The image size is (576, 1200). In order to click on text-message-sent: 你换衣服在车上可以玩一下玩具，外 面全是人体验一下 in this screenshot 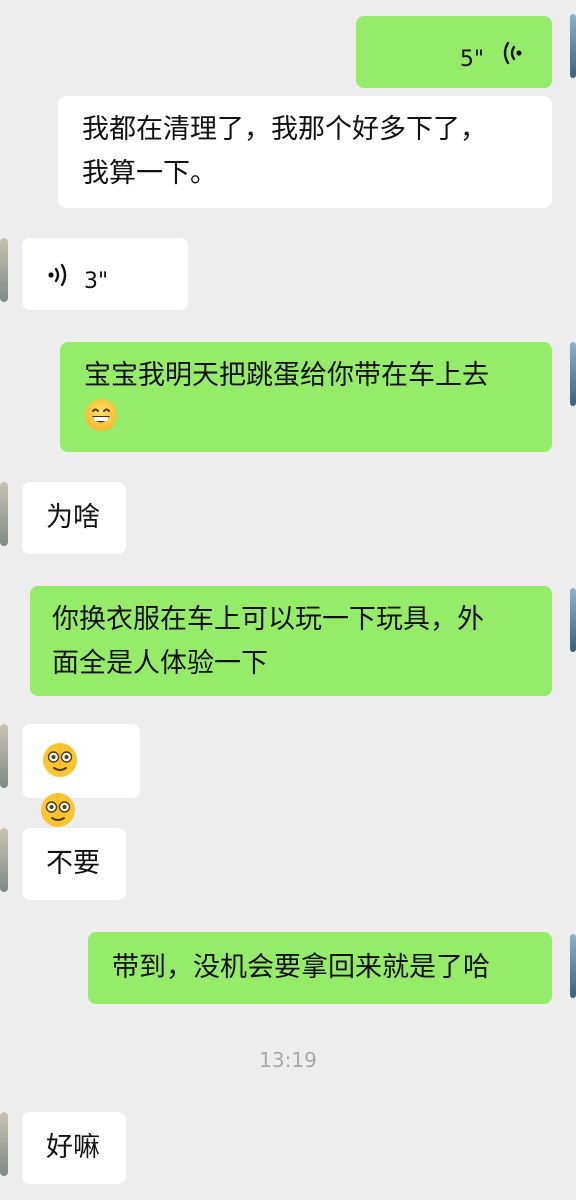, I will do `click(291, 641)`.